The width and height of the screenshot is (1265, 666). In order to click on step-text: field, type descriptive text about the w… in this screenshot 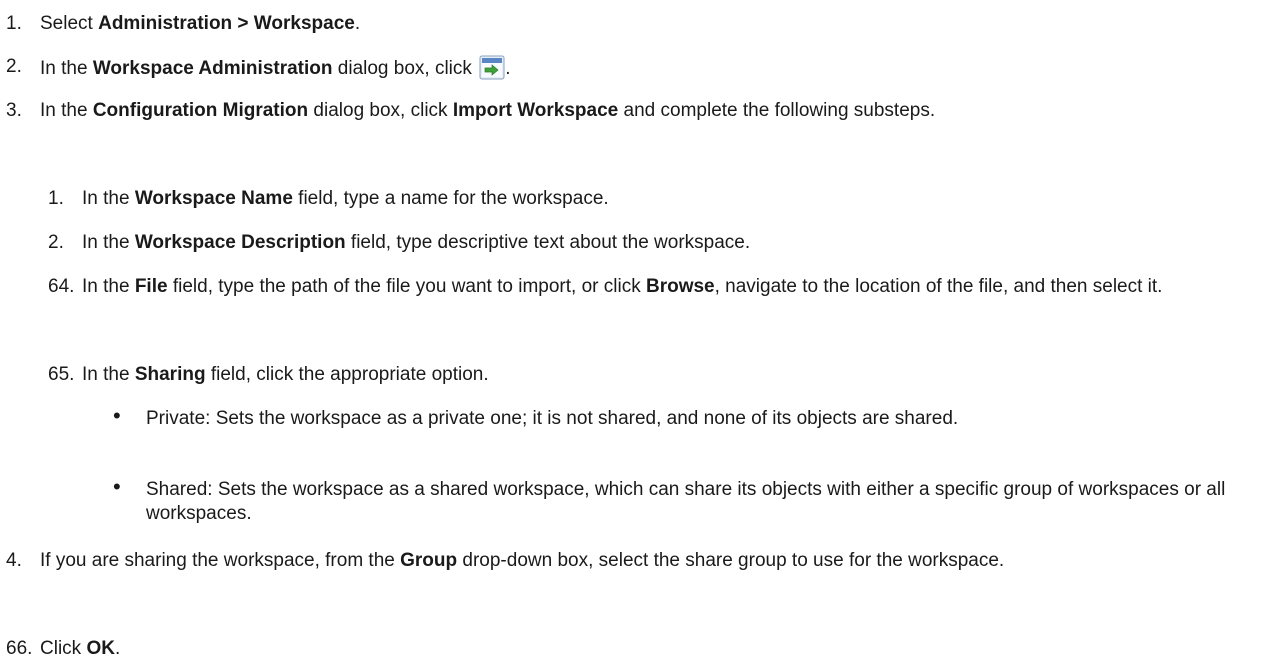, I will do `click(548, 242)`.